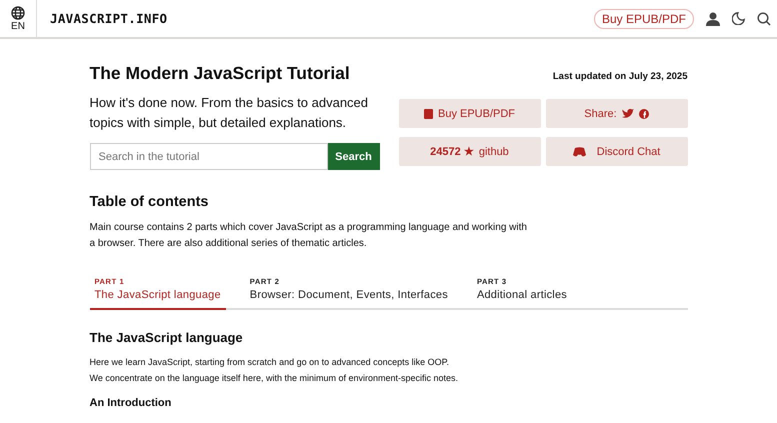 This screenshot has width=777, height=423. Describe the element at coordinates (600, 114) in the screenshot. I see `share-label: Share:` at that location.